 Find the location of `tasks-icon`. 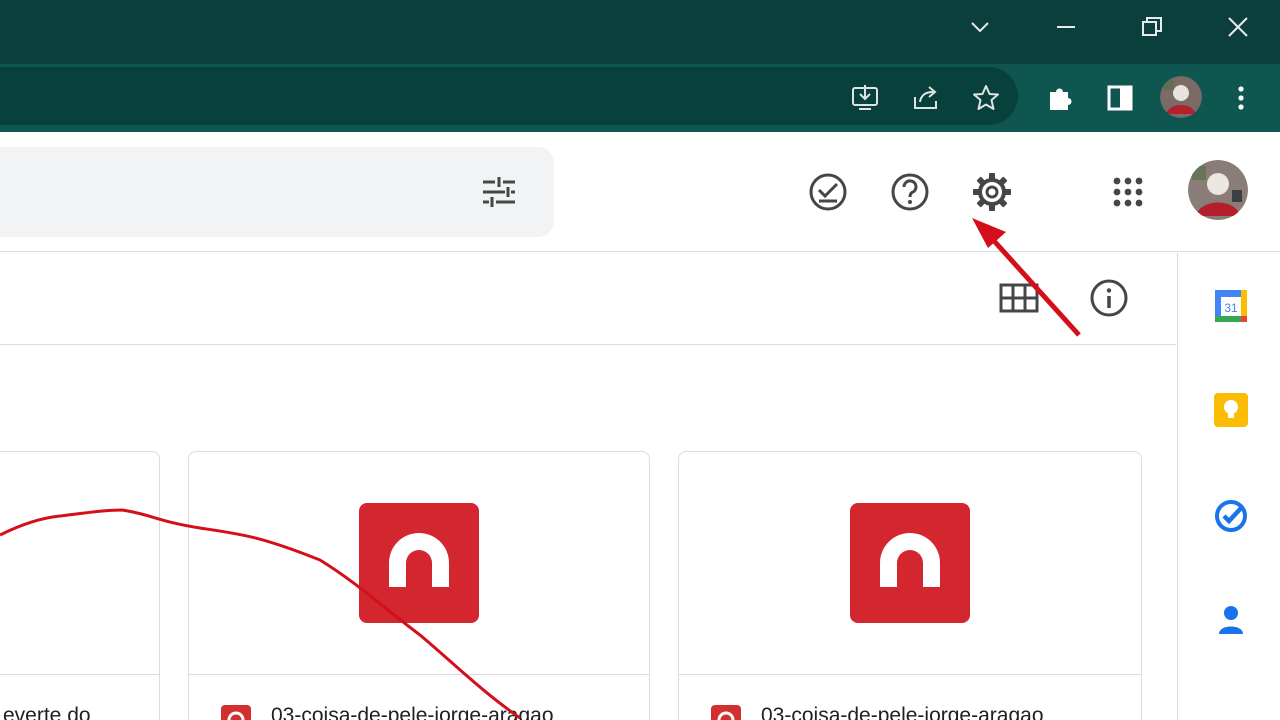

tasks-icon is located at coordinates (1231, 516).